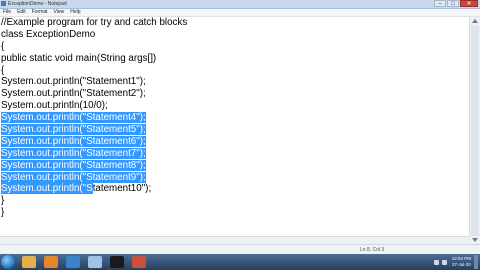 This screenshot has width=480, height=270. I want to click on notepad-app-icon, so click(3, 3).